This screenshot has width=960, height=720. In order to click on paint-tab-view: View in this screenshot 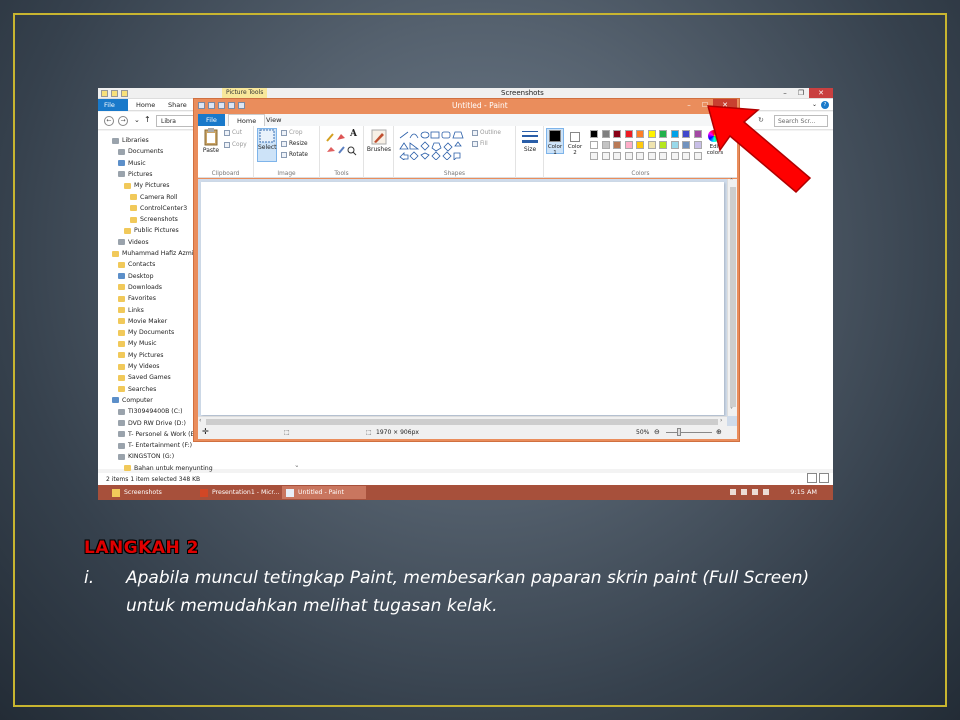, I will do `click(273, 120)`.